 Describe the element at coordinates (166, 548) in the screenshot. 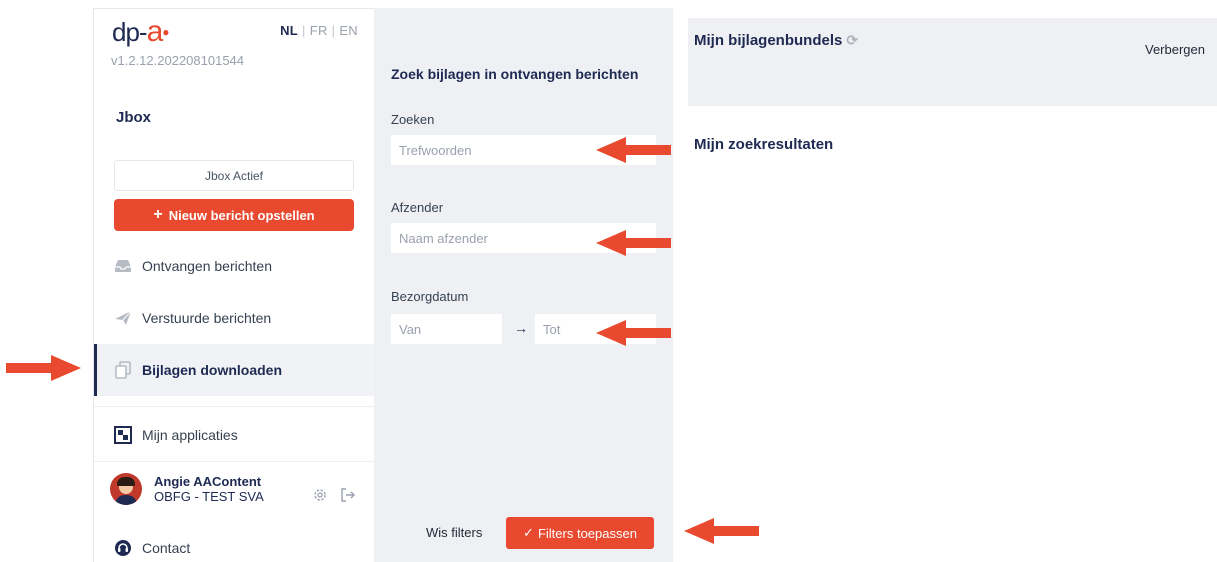

I see `contact-label: Contact` at that location.